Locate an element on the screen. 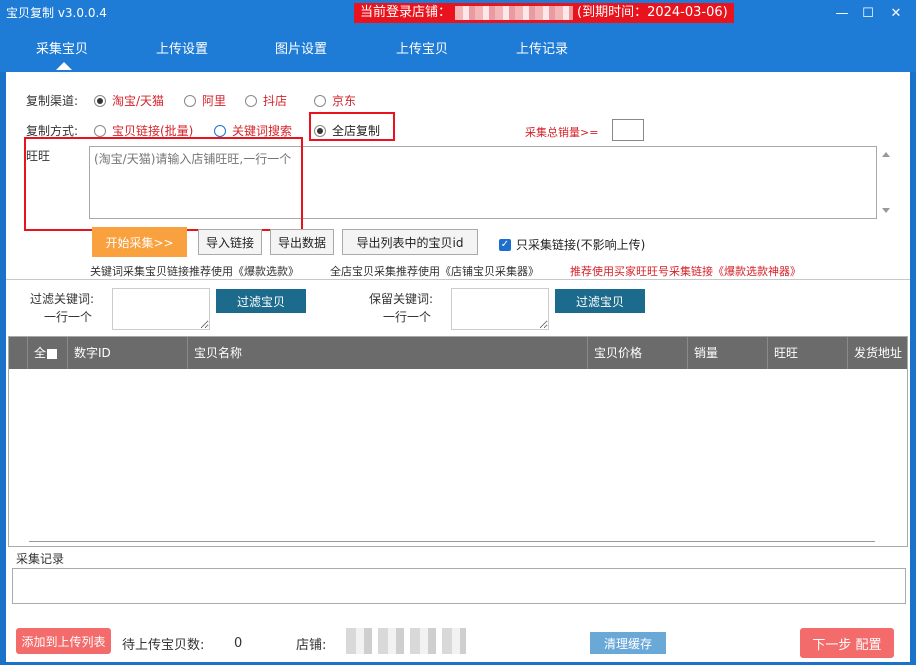 The width and height of the screenshot is (916, 665). import-links-button: 导入链接 is located at coordinates (230, 242).